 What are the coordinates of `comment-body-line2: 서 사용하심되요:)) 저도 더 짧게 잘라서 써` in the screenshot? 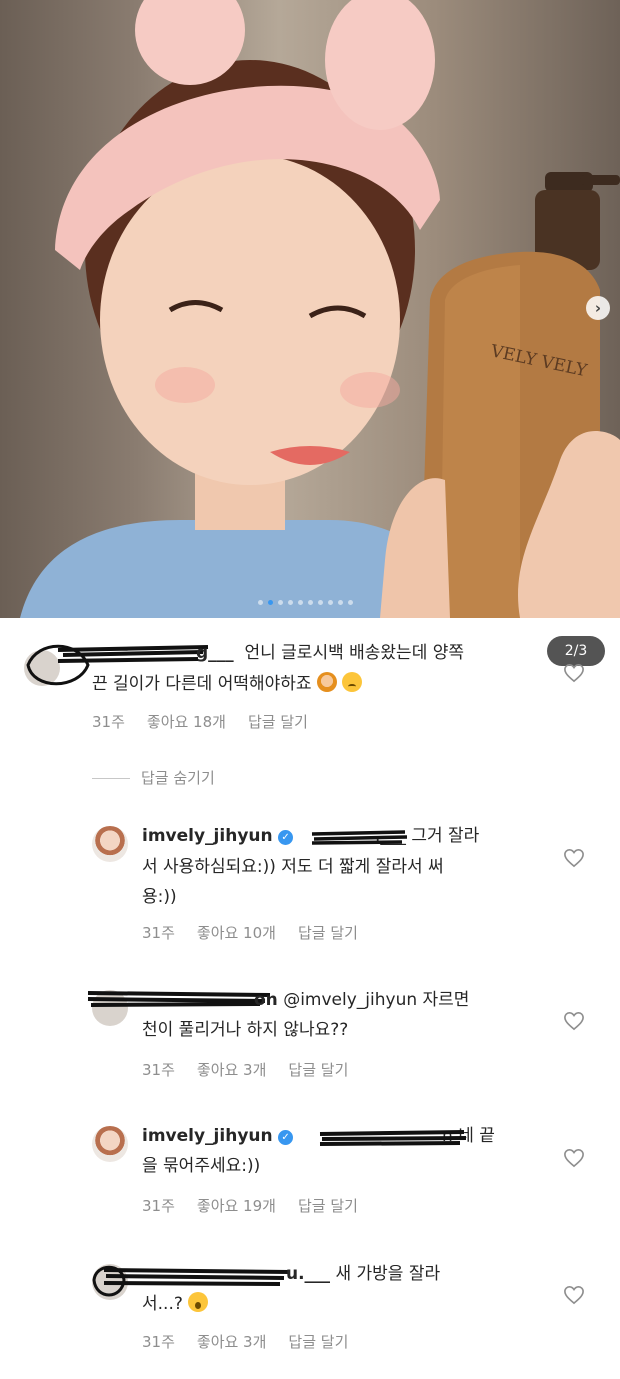 It's located at (293, 867).